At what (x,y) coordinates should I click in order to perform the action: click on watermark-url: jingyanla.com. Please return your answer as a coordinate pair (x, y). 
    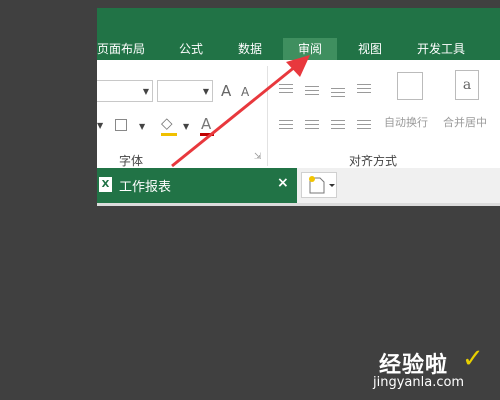
    Looking at the image, I should click on (419, 382).